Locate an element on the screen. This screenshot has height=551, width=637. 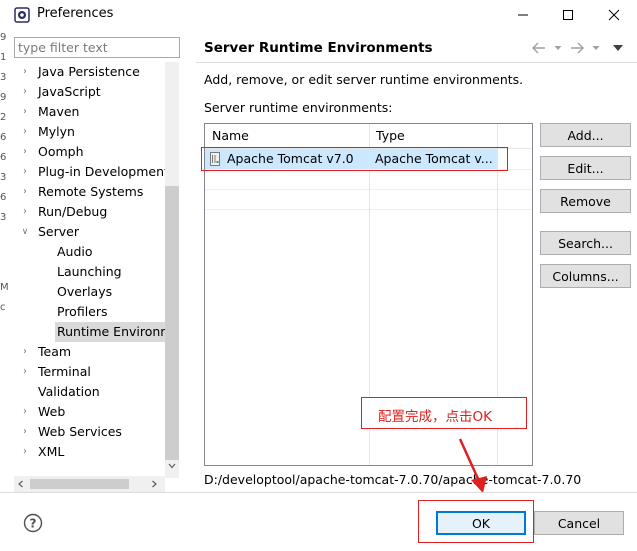
page-title: Server Runtime Environments is located at coordinates (318, 48).